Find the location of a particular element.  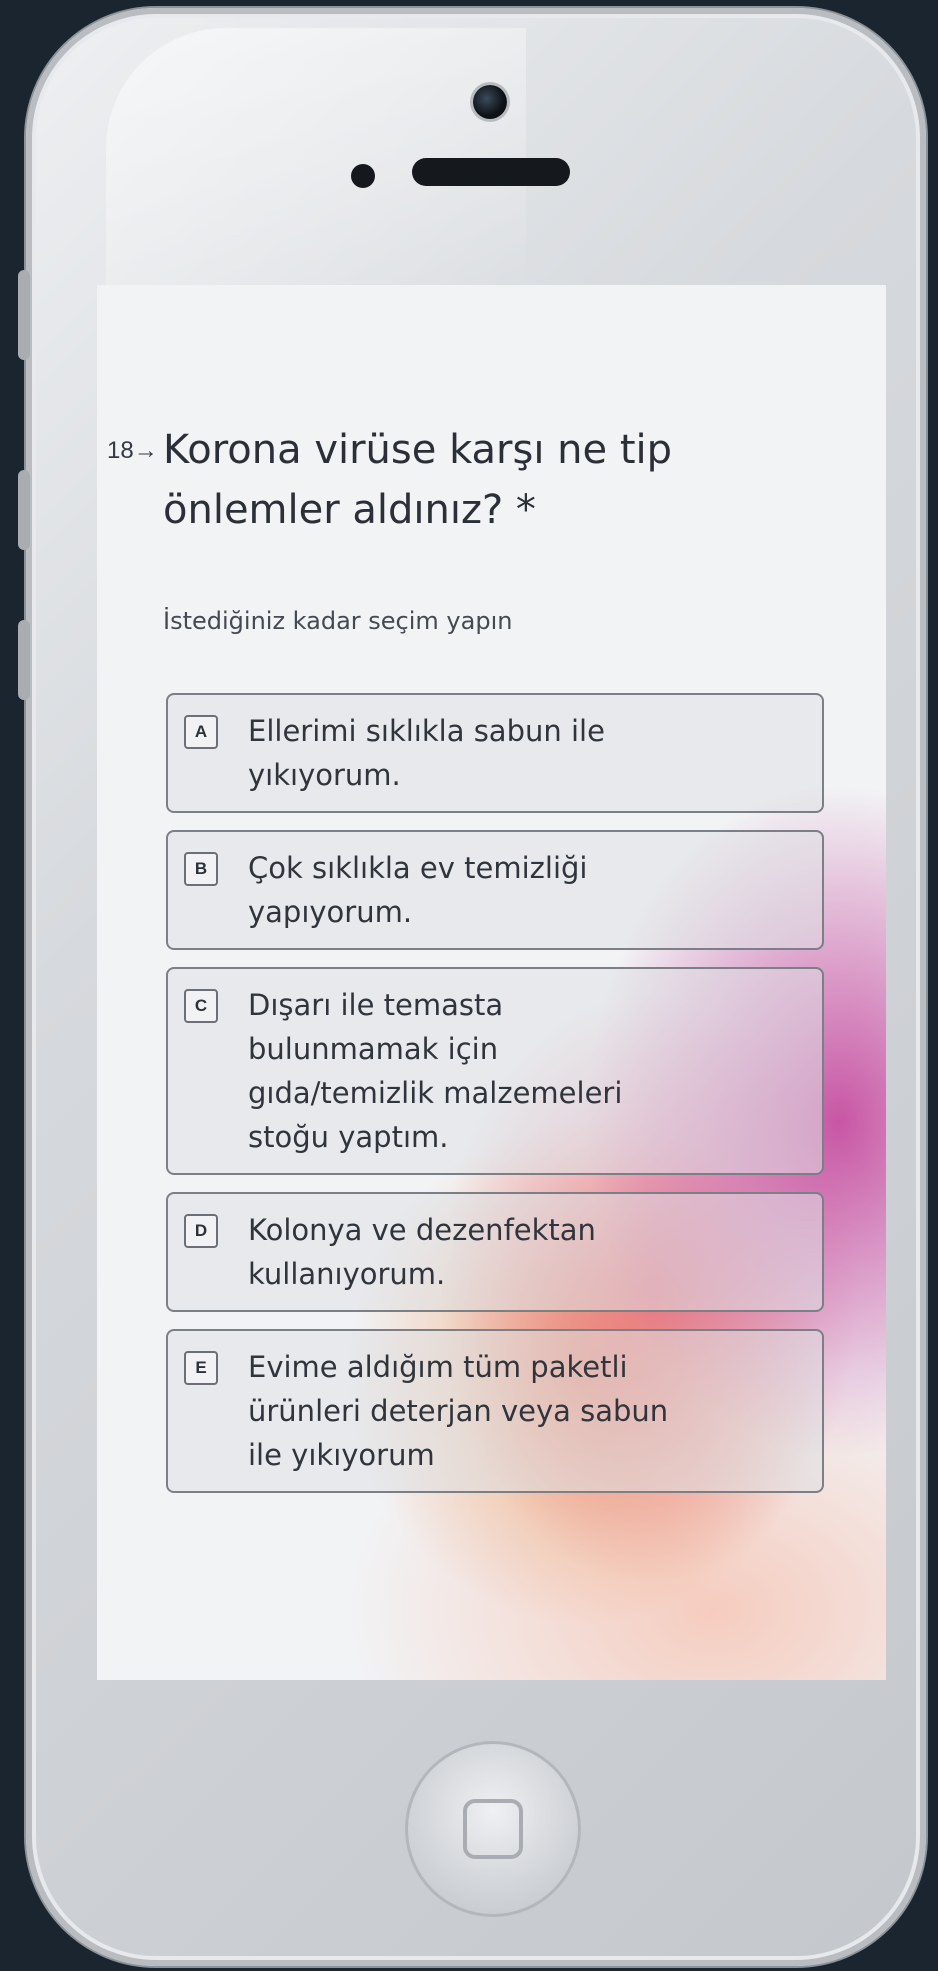

option-label: Çok sıklıkla ev temizliği yapıyorum. is located at coordinates (418, 890).